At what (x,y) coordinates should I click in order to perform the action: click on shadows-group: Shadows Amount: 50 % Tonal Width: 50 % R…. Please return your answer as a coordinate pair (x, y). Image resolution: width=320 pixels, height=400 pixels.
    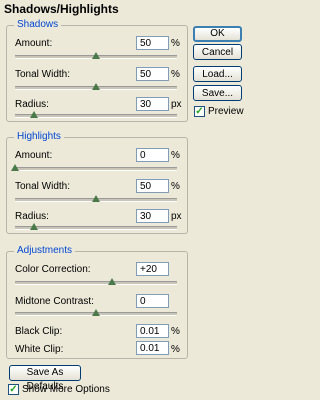
    Looking at the image, I should click on (97, 70).